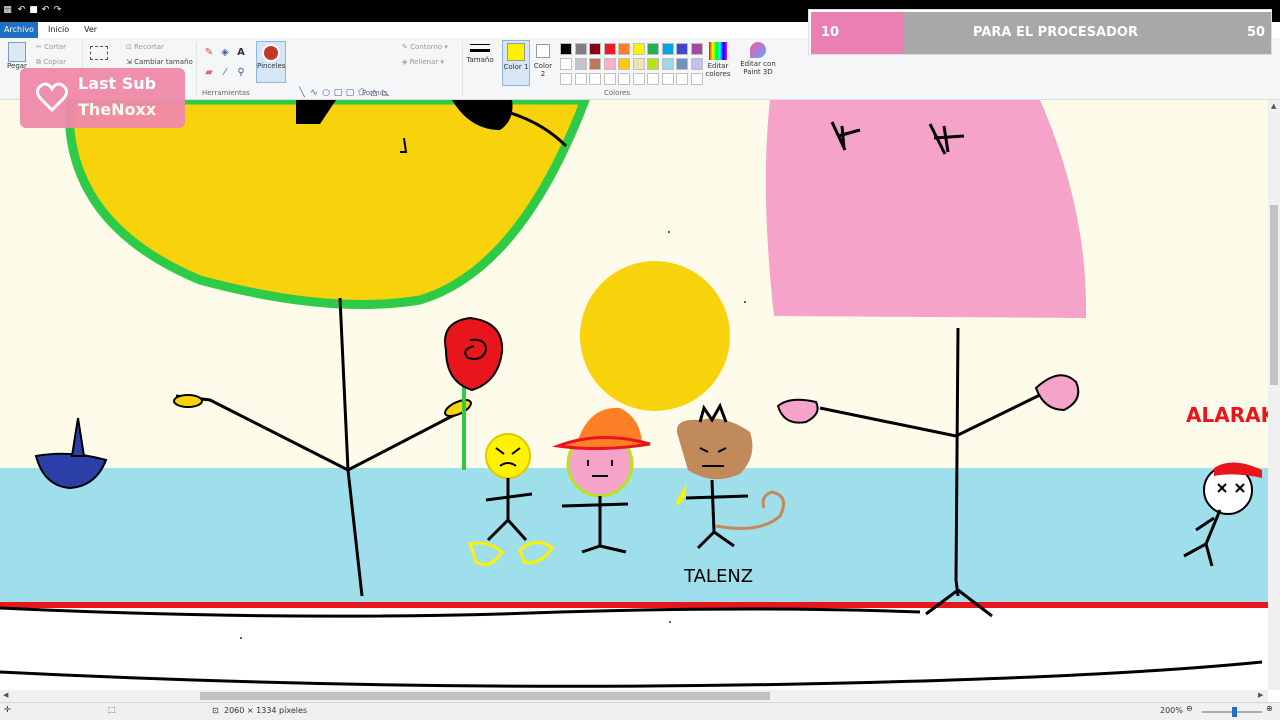 The image size is (1280, 720). I want to click on paste-button: Pegar, so click(17, 56).